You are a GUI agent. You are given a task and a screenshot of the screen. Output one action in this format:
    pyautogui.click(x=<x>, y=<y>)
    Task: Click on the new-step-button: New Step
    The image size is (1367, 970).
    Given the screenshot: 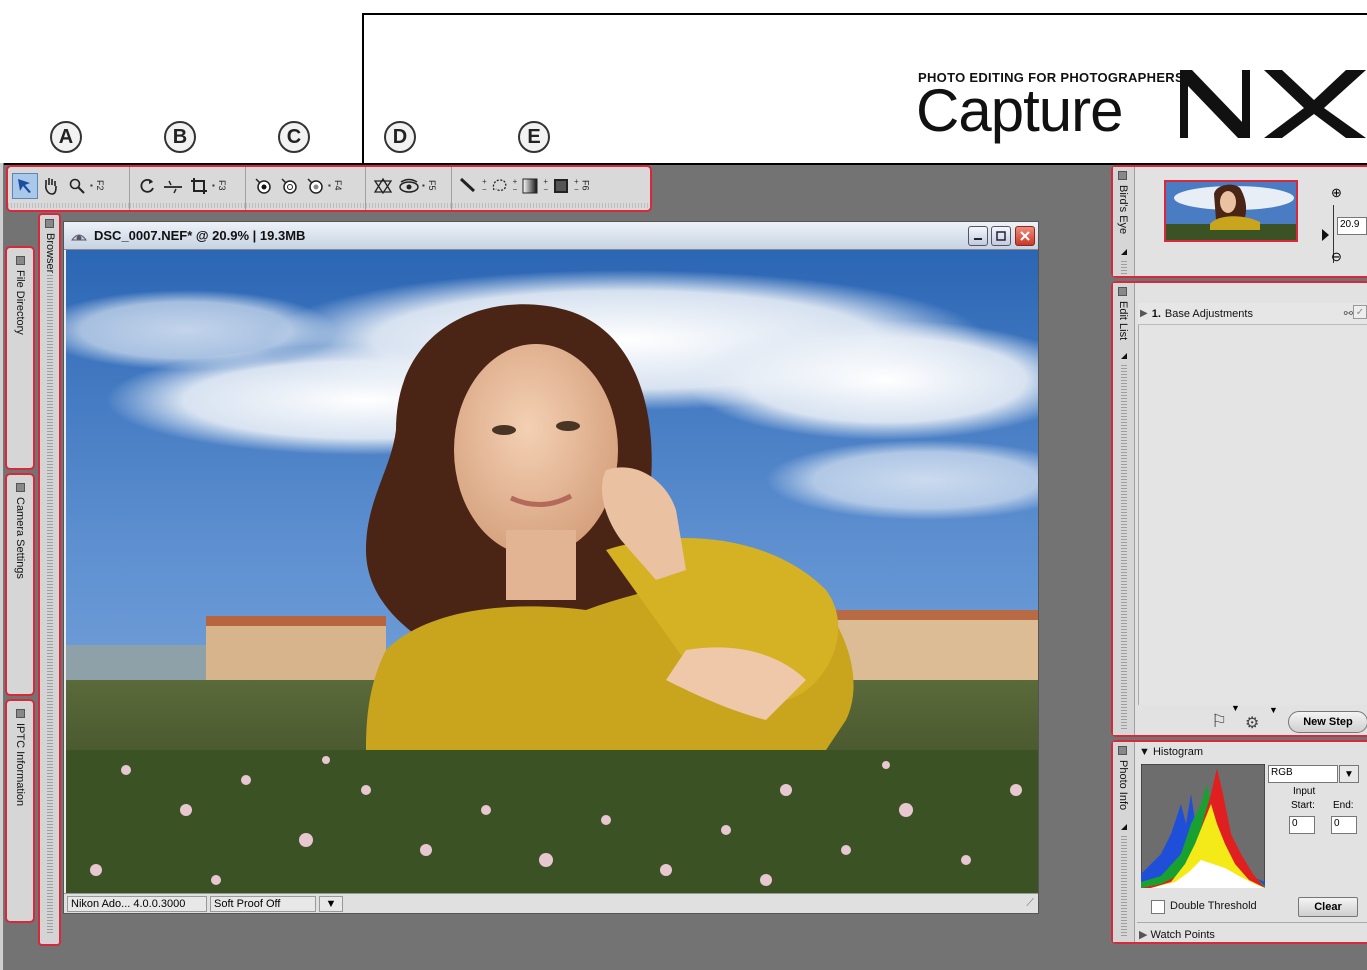 What is the action you would take?
    pyautogui.click(x=1327, y=722)
    